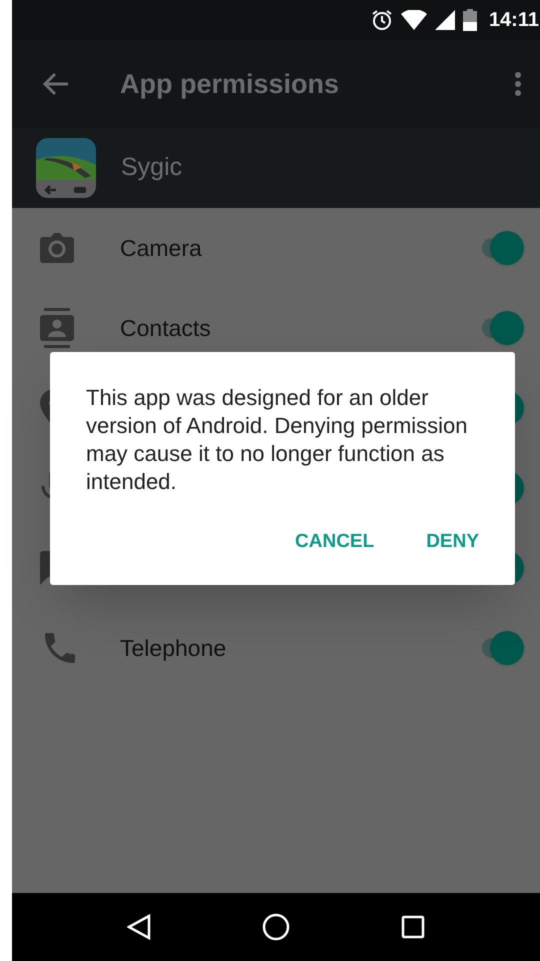  I want to click on app-name: Sygic, so click(151, 168).